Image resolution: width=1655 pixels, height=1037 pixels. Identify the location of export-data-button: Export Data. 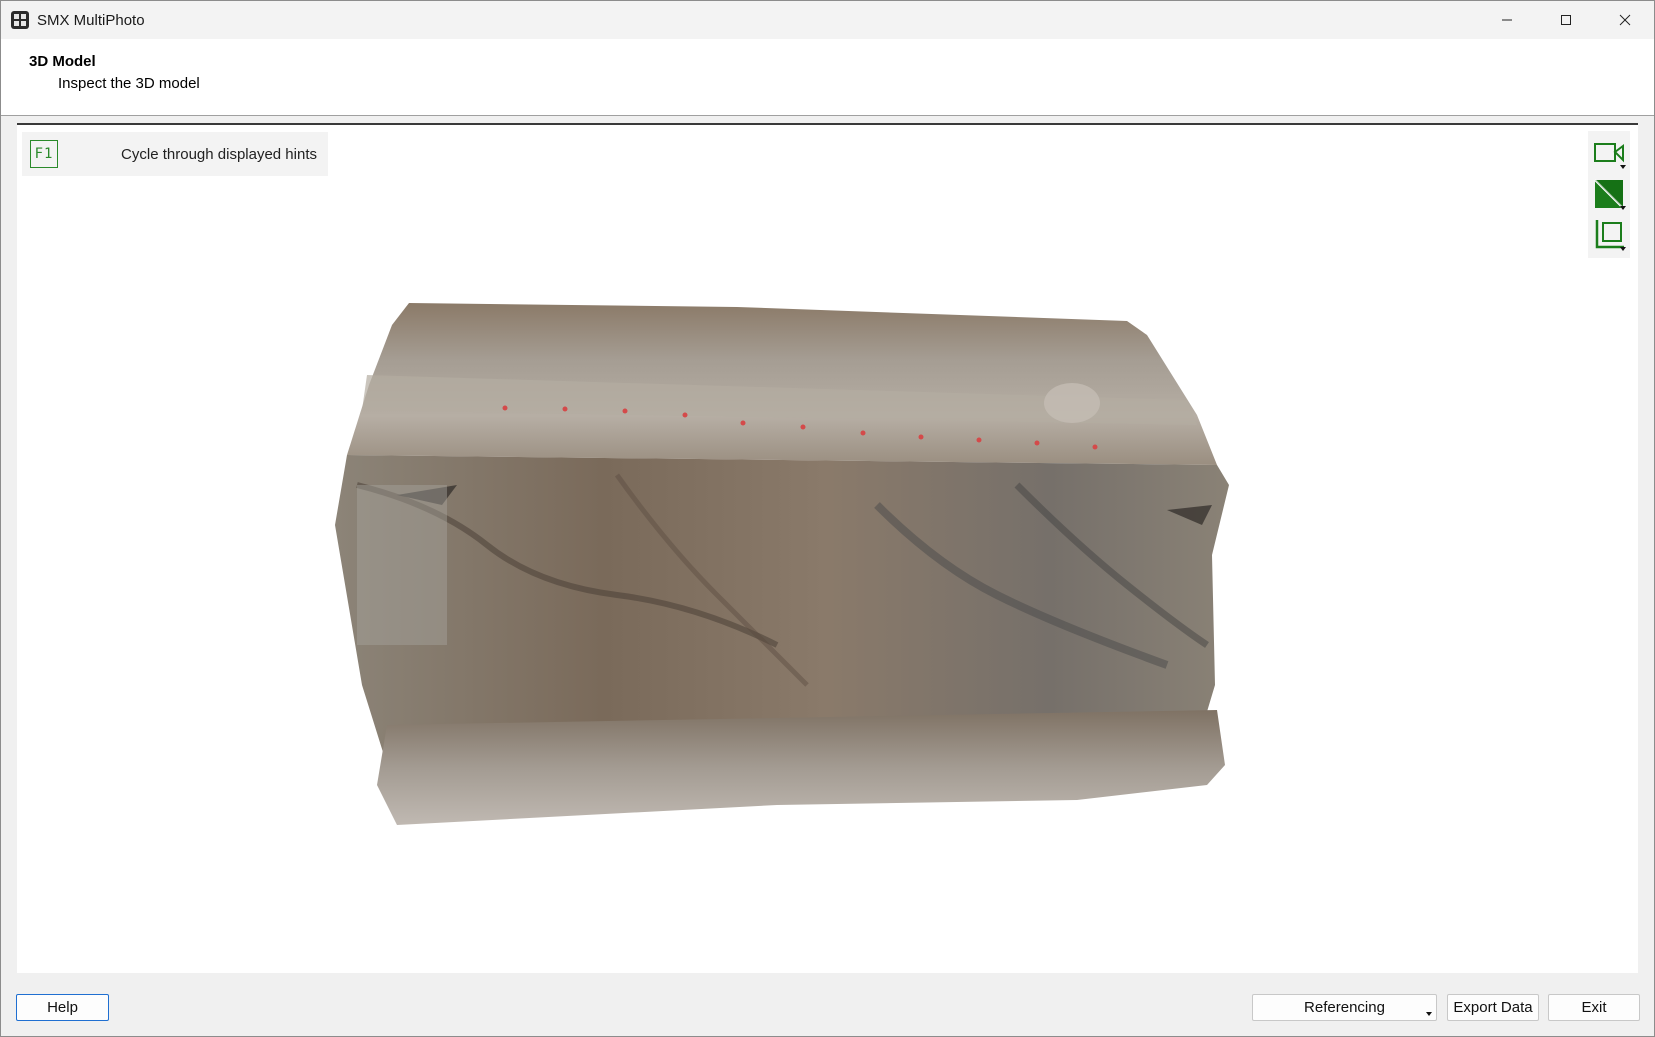
(1493, 1007).